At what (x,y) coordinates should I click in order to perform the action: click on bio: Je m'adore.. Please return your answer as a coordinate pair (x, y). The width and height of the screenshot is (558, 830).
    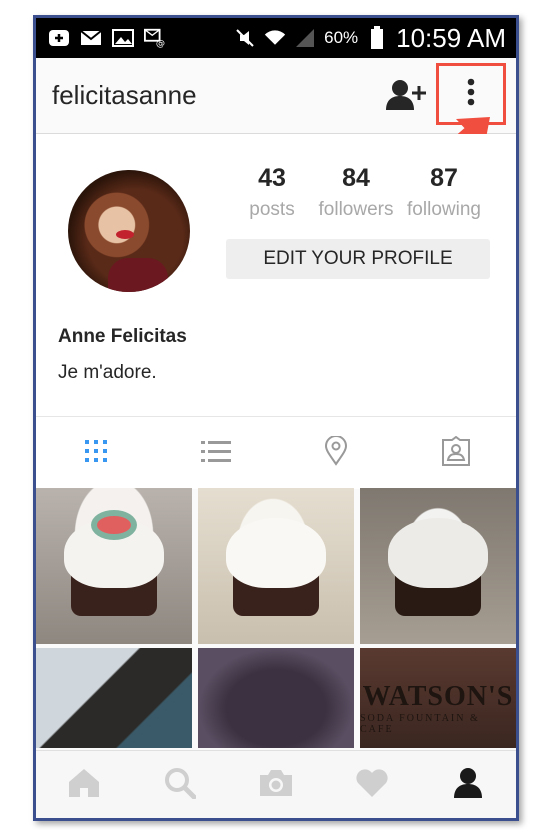
    Looking at the image, I should click on (107, 372).